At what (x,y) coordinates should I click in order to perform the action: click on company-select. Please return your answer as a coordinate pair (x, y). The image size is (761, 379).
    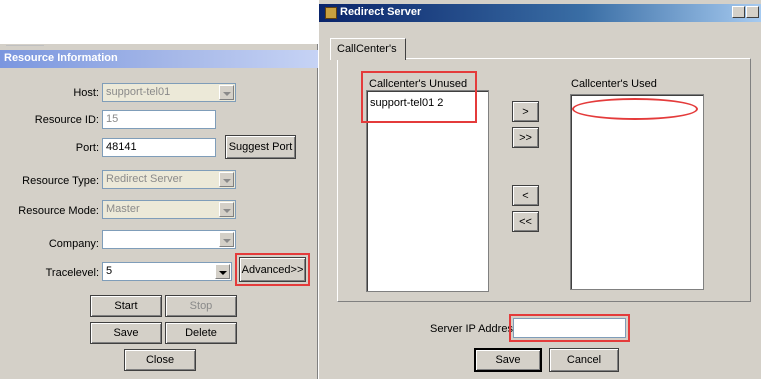
    Looking at the image, I should click on (169, 239).